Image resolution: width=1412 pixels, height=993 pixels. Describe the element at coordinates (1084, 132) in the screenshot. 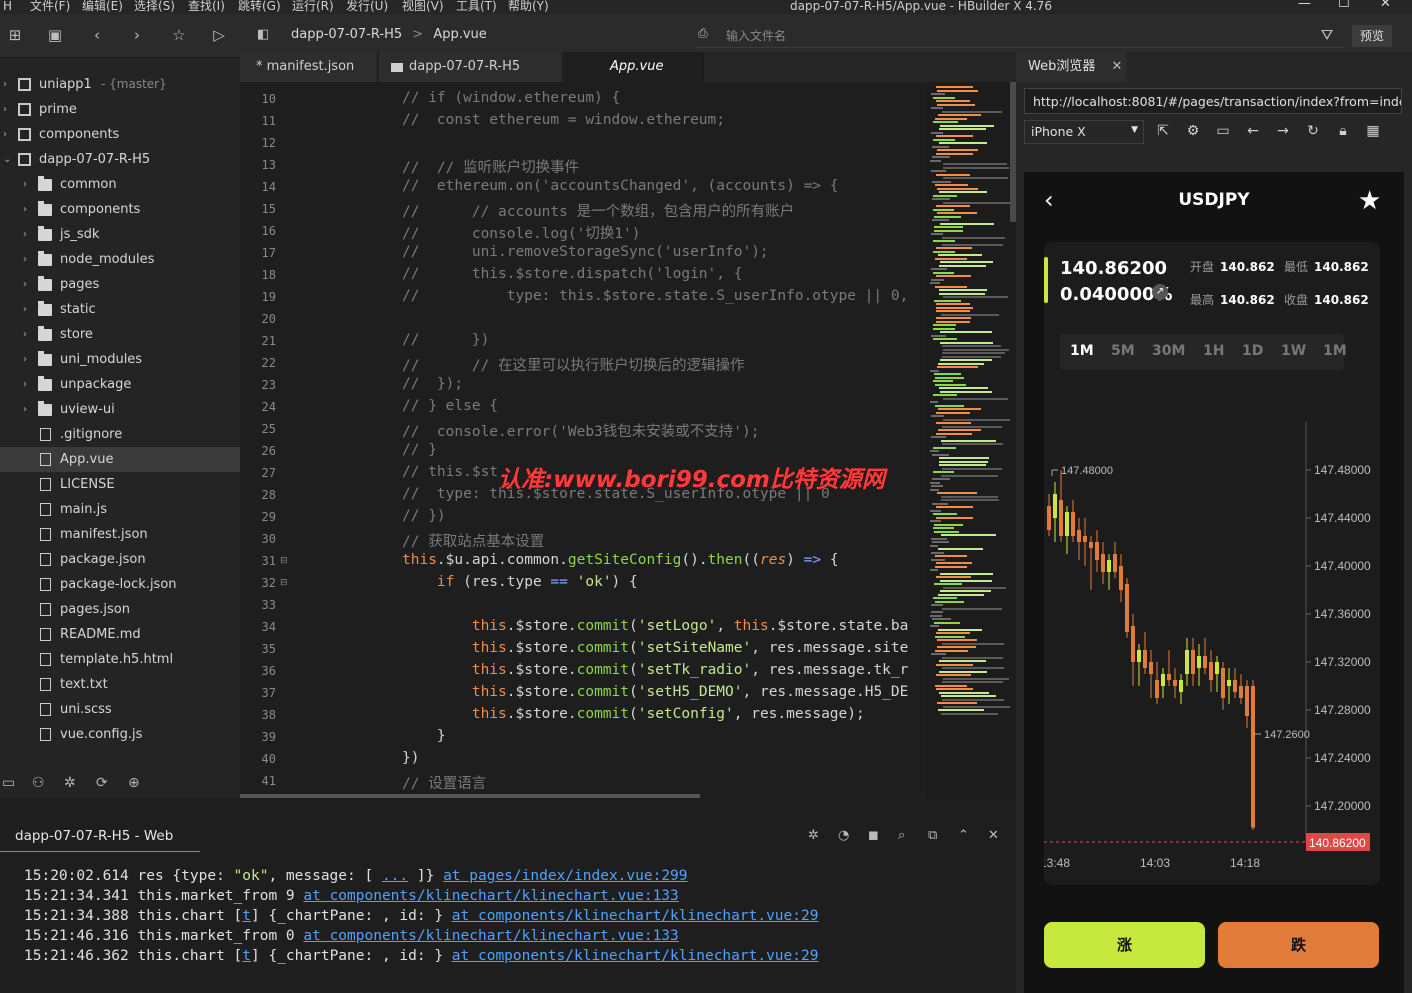

I see `device-select: iPhone X ▼` at that location.